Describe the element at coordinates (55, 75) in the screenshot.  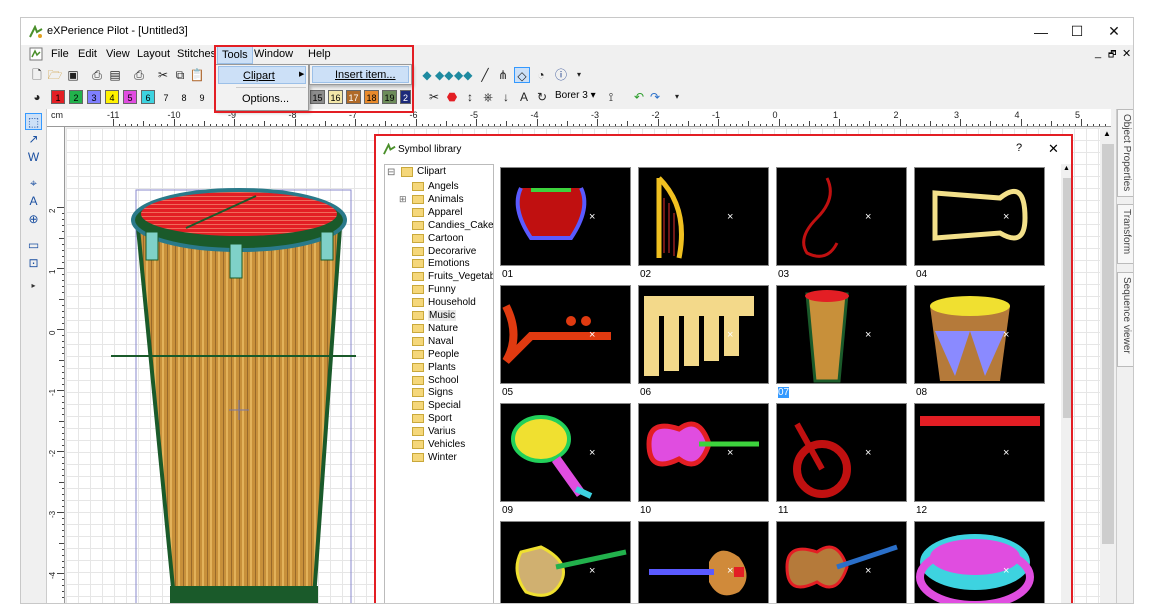
I see `open-folder-icon: 🗁` at that location.